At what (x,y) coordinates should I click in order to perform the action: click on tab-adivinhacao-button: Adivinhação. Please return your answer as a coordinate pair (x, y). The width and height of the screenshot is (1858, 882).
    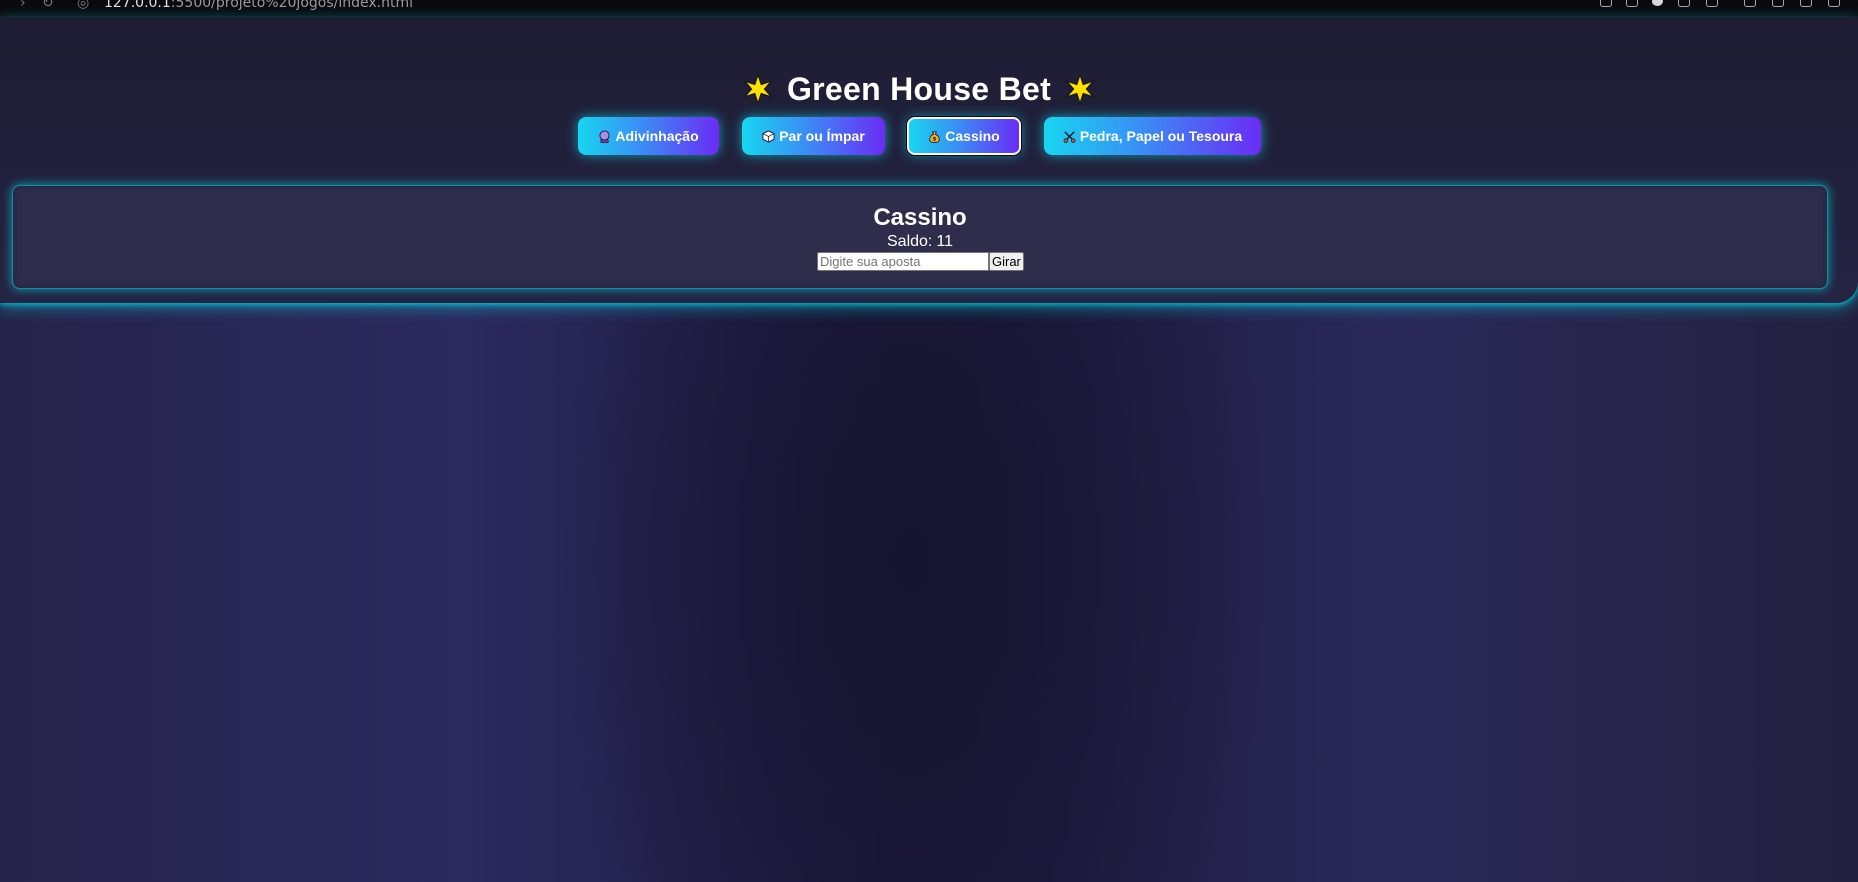
    Looking at the image, I should click on (648, 136).